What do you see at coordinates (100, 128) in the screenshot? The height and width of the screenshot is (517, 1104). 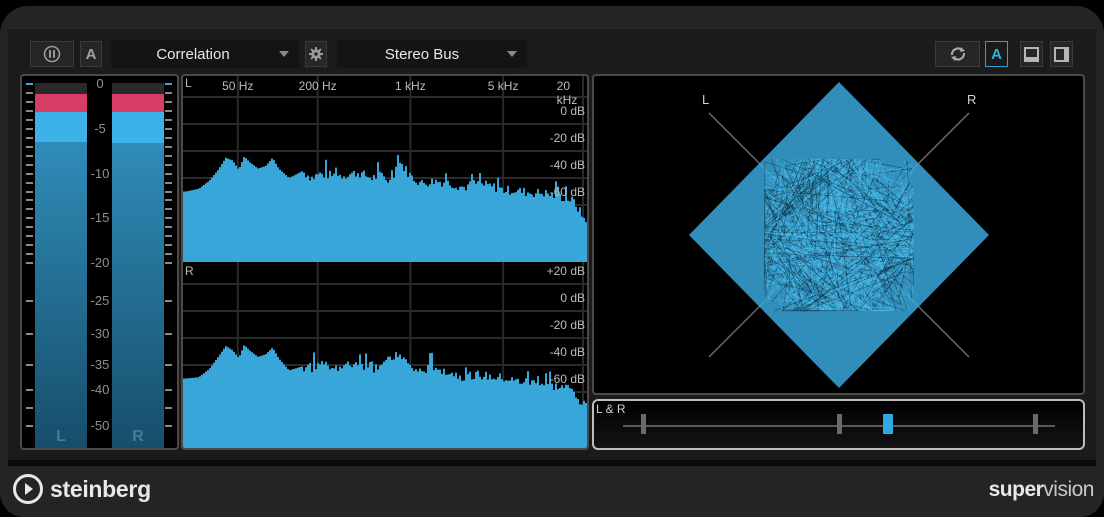 I see `meter-scale-label: -5` at bounding box center [100, 128].